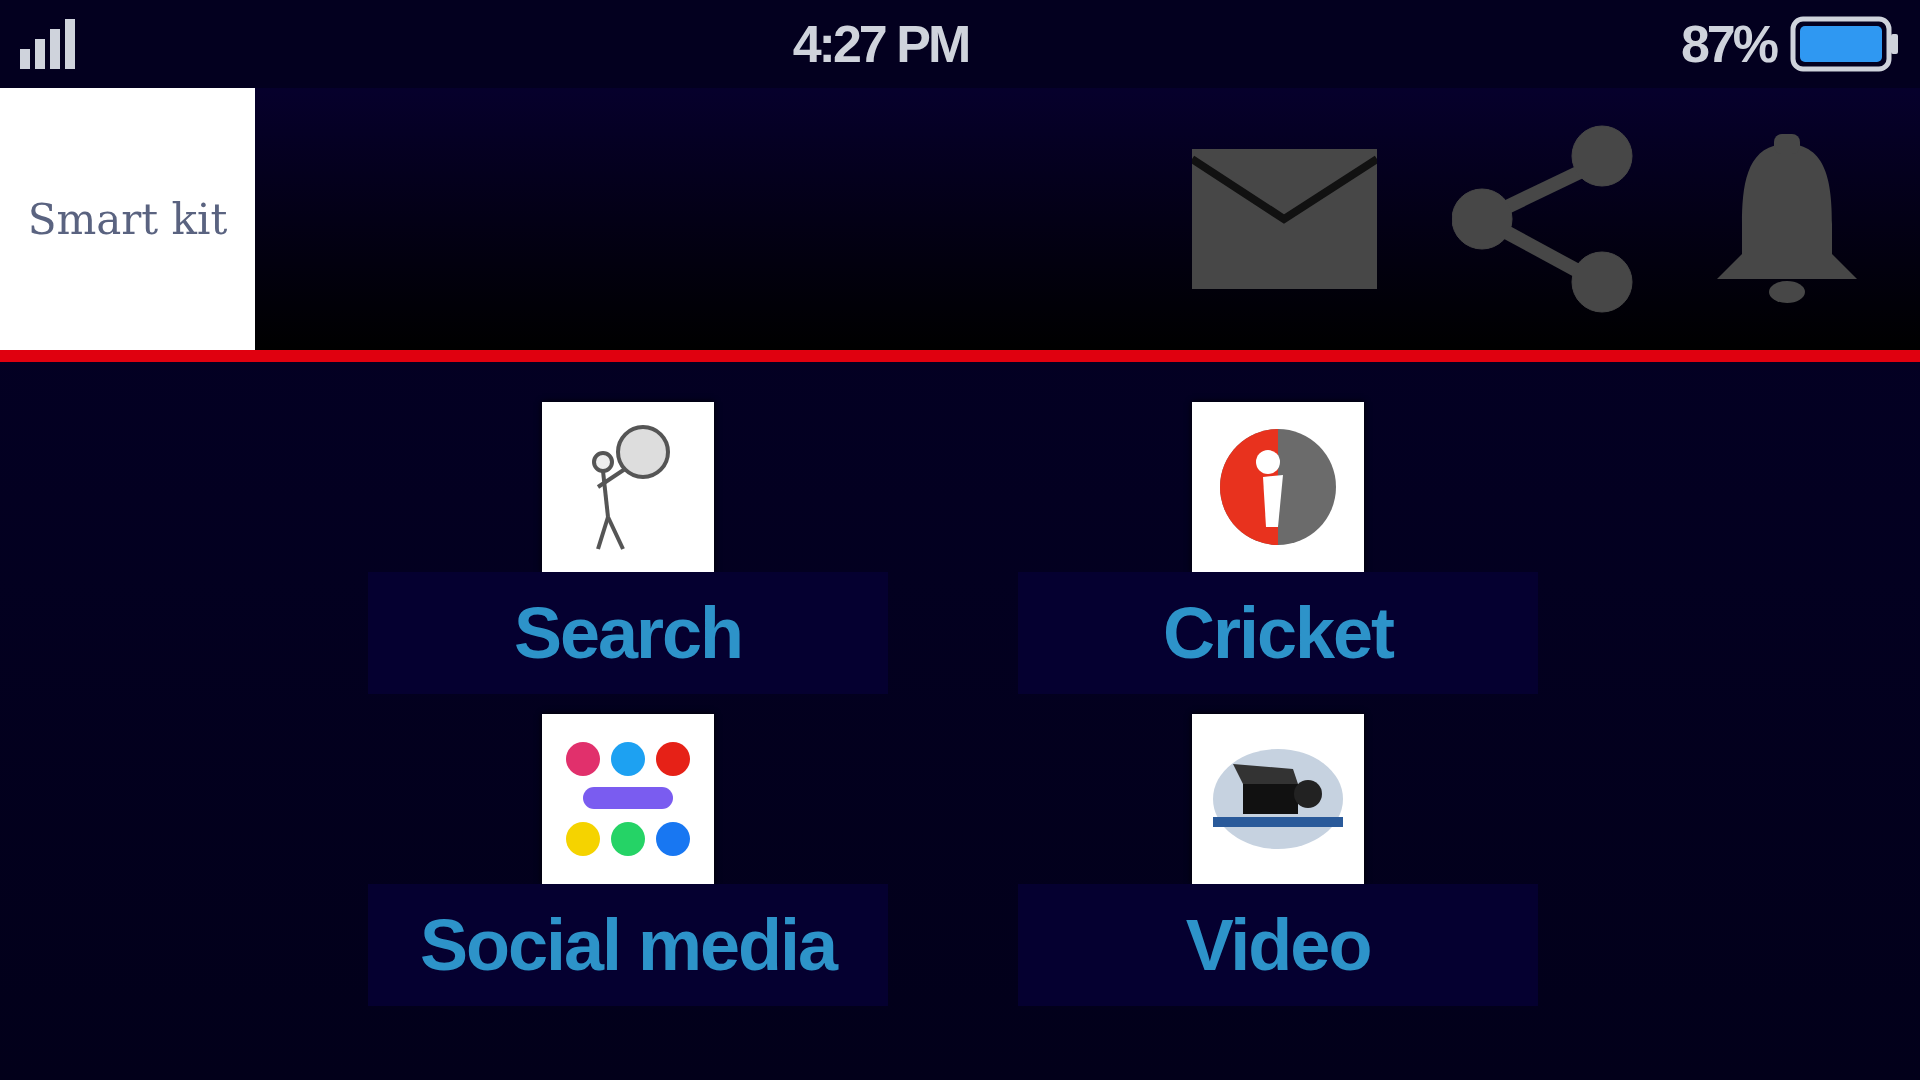 The image size is (1920, 1080). Describe the element at coordinates (1278, 945) in the screenshot. I see `tile-button: Video` at that location.